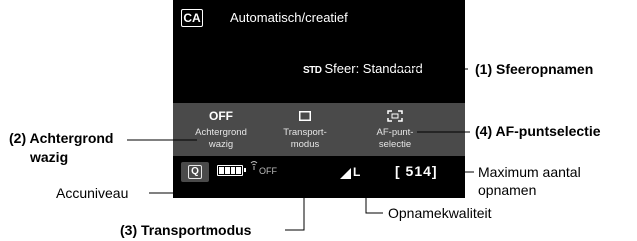 Image resolution: width=637 pixels, height=241 pixels. I want to click on callout-opnamekwaliteit: Opnamekwaliteit, so click(440, 213).